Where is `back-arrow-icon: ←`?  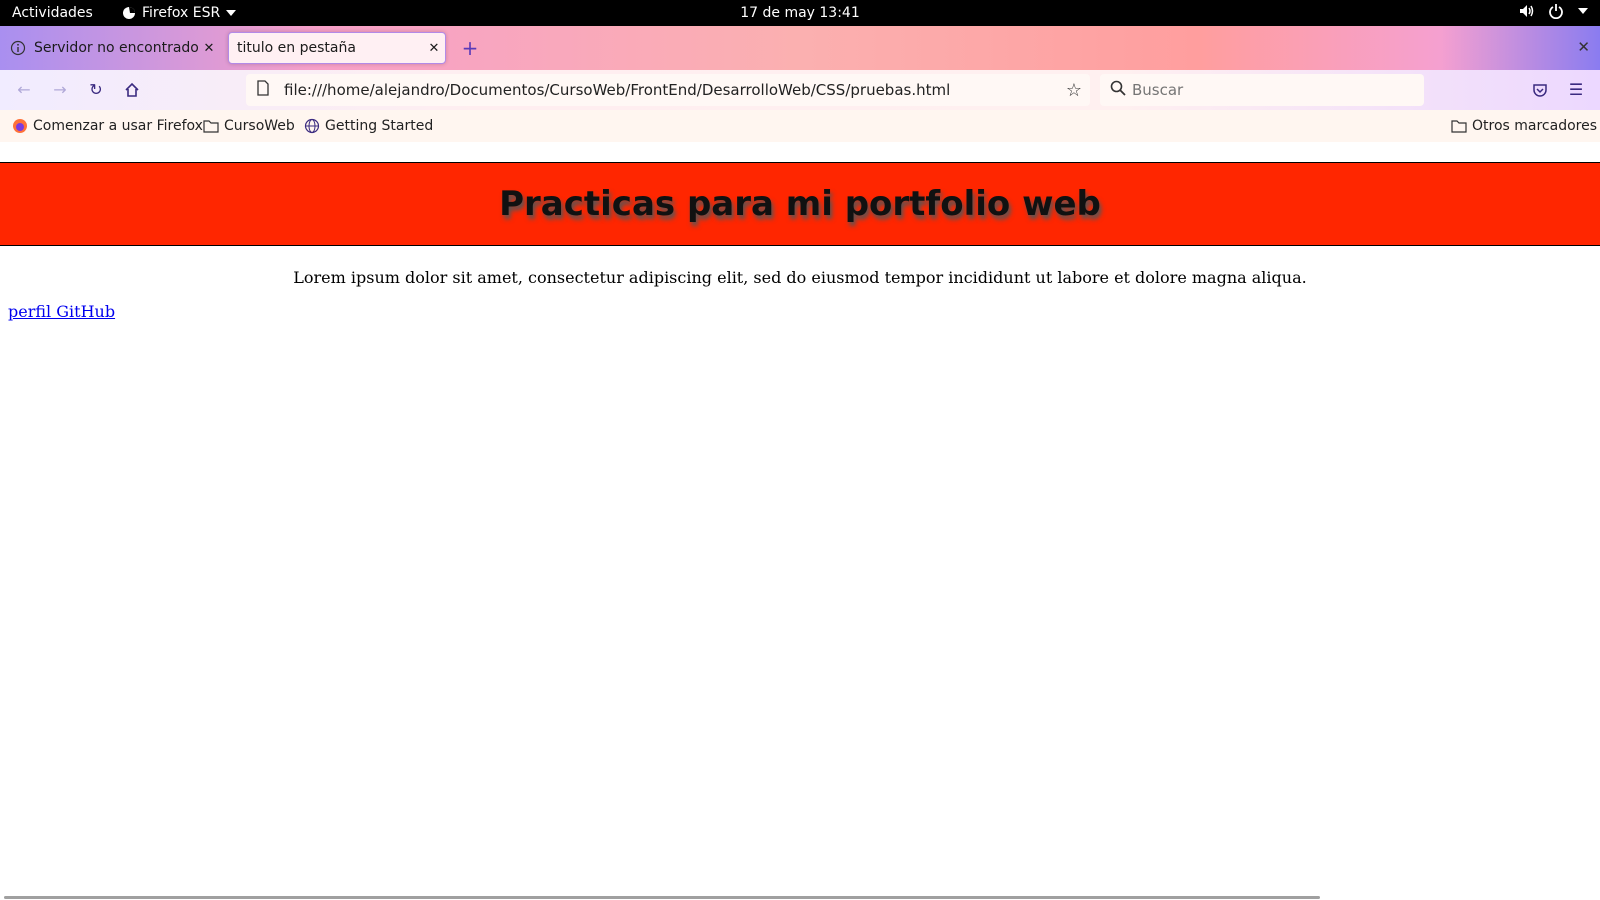 back-arrow-icon: ← is located at coordinates (24, 90).